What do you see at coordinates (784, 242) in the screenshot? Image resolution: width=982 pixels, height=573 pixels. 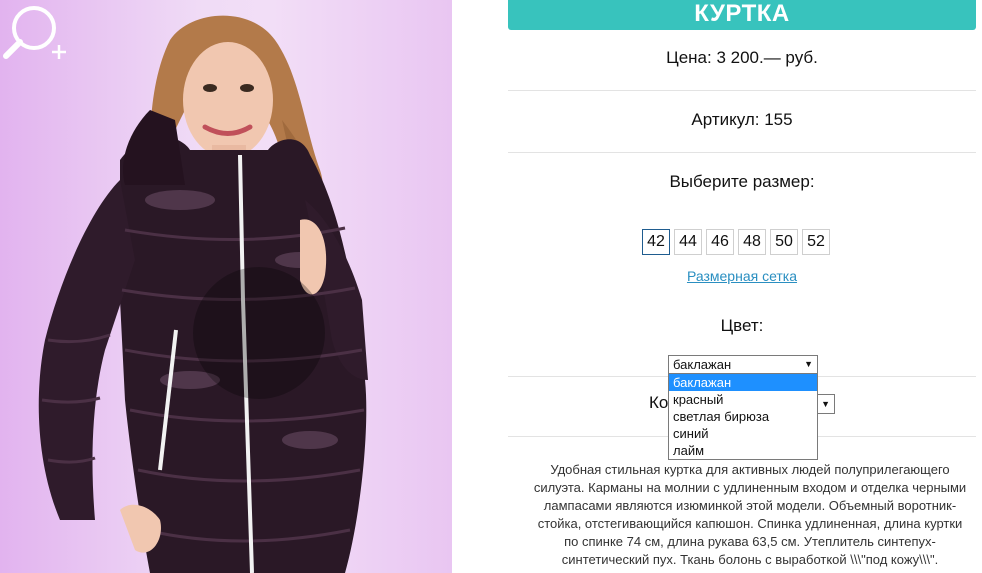 I see `size-option-50: 50` at bounding box center [784, 242].